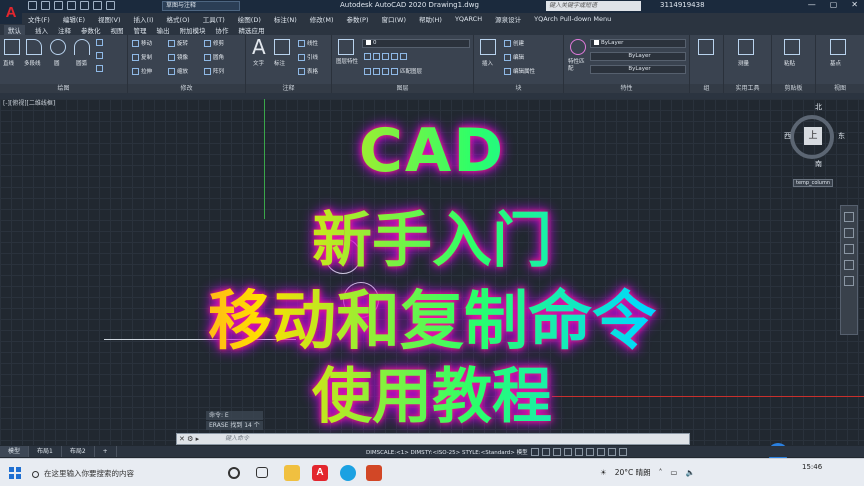 The image size is (864, 486). Describe the element at coordinates (109, 19) in the screenshot. I see `menu-view: 视图(V)` at that location.